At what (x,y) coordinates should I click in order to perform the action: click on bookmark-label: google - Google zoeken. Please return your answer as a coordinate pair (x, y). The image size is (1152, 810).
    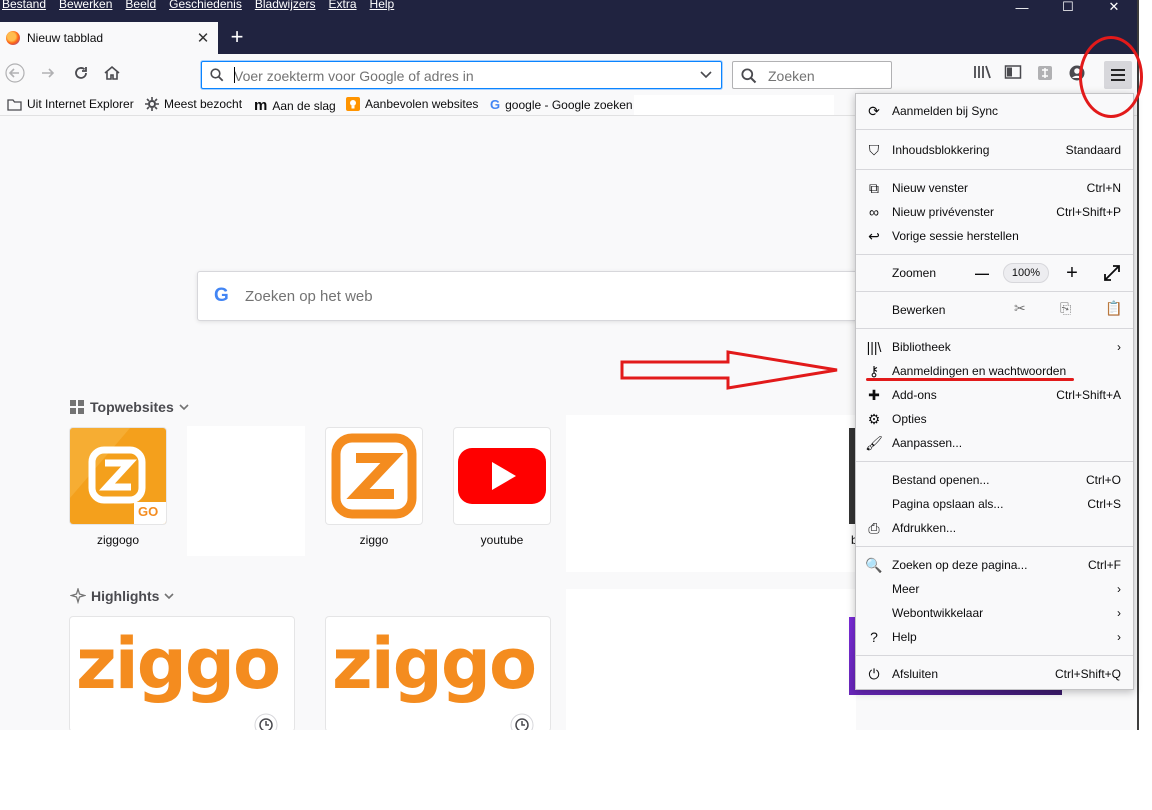
    Looking at the image, I should click on (569, 104).